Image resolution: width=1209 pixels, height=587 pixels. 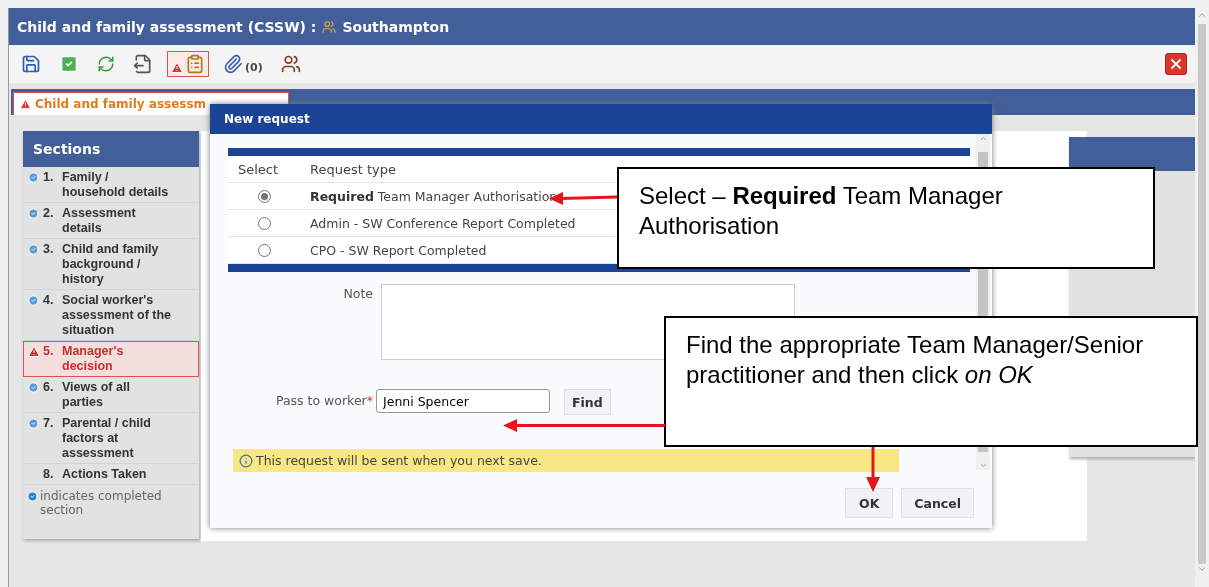 What do you see at coordinates (323, 400) in the screenshot?
I see `worker-label: Pass to worker*` at bounding box center [323, 400].